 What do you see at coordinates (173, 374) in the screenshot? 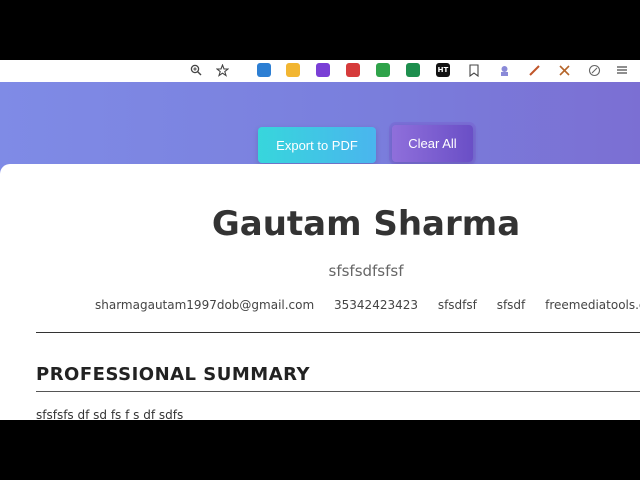
I see `section-title-summary: PROFESSIONAL SUMMARY` at bounding box center [173, 374].